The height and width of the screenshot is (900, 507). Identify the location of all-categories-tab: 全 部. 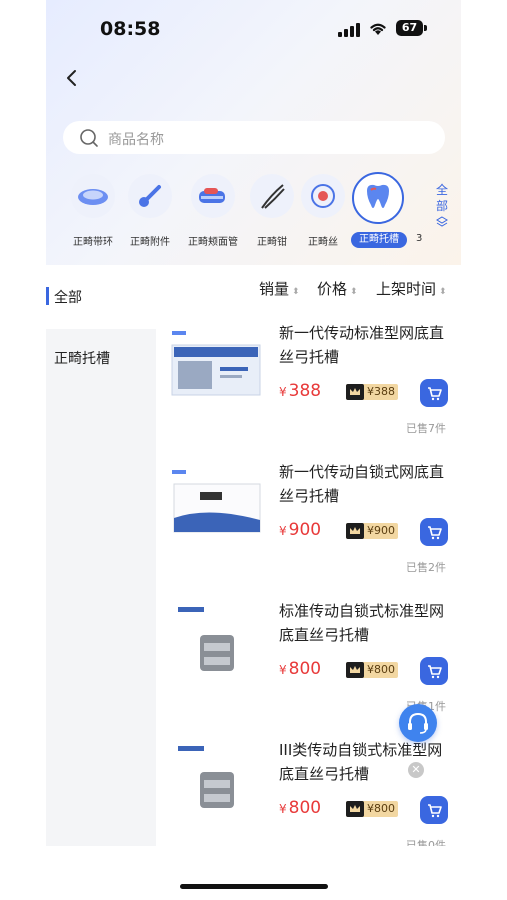
(442, 205).